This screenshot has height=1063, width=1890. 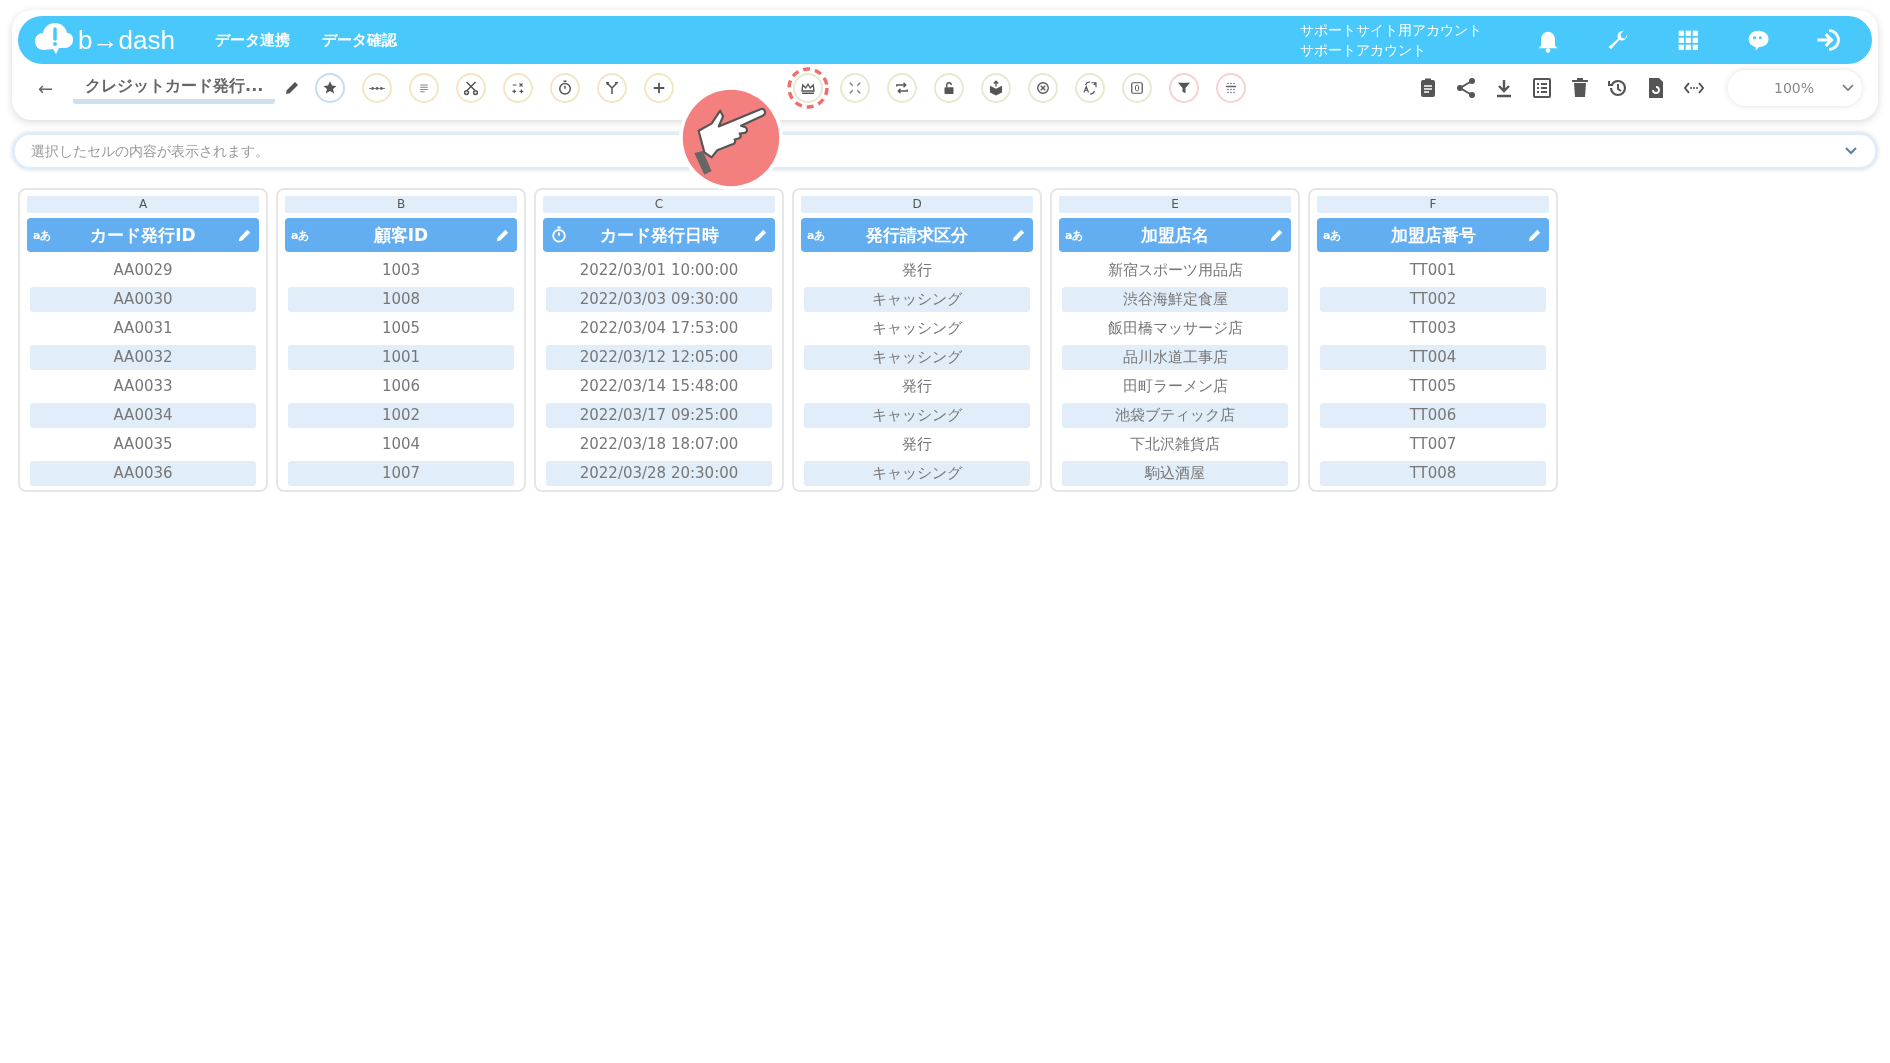 I want to click on highlight-ring, so click(x=808, y=88).